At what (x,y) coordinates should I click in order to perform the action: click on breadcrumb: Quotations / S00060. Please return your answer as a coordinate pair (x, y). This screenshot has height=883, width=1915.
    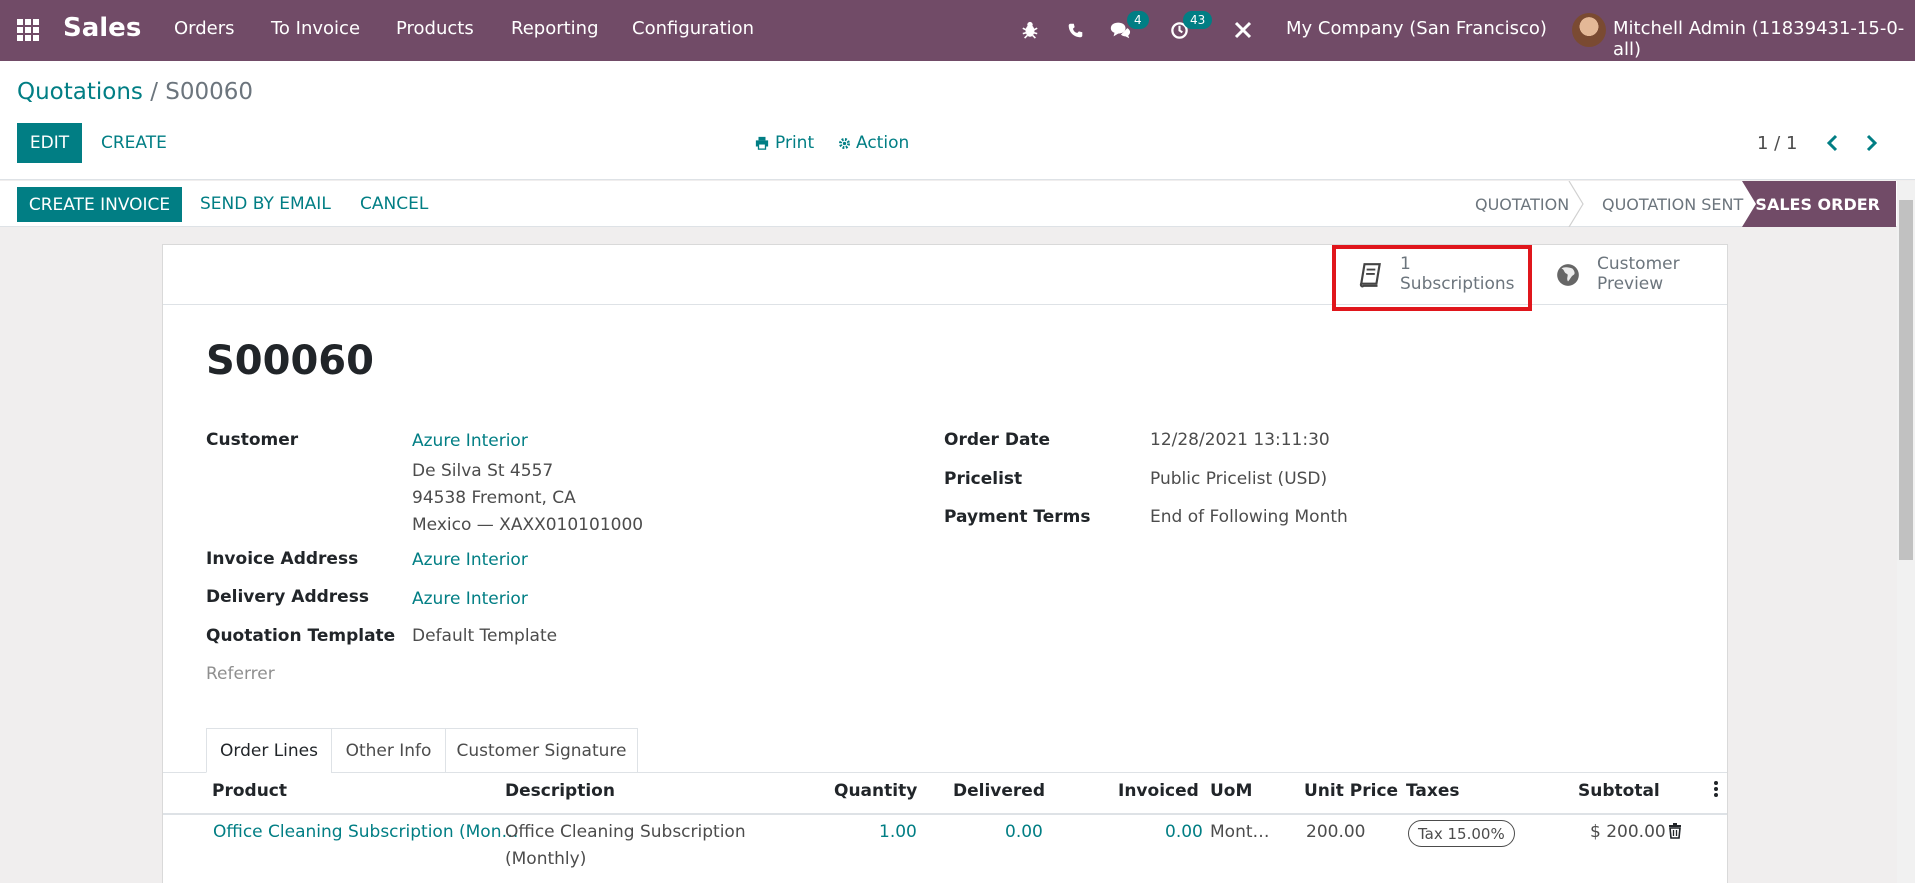
    Looking at the image, I should click on (135, 92).